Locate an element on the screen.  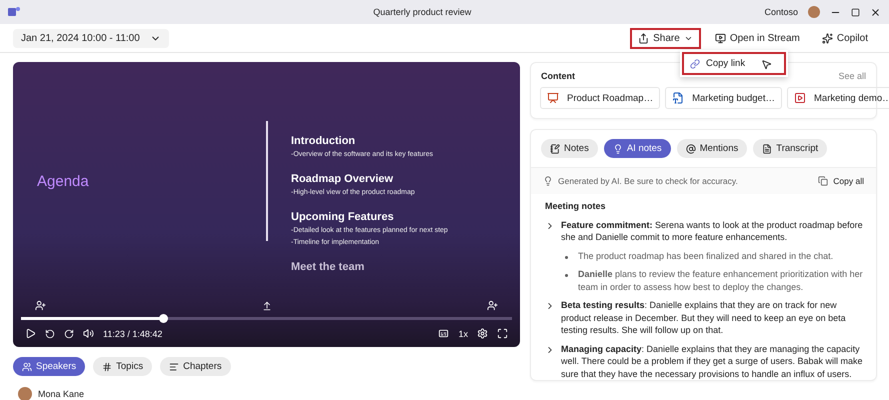
tab: Transcript is located at coordinates (790, 148).